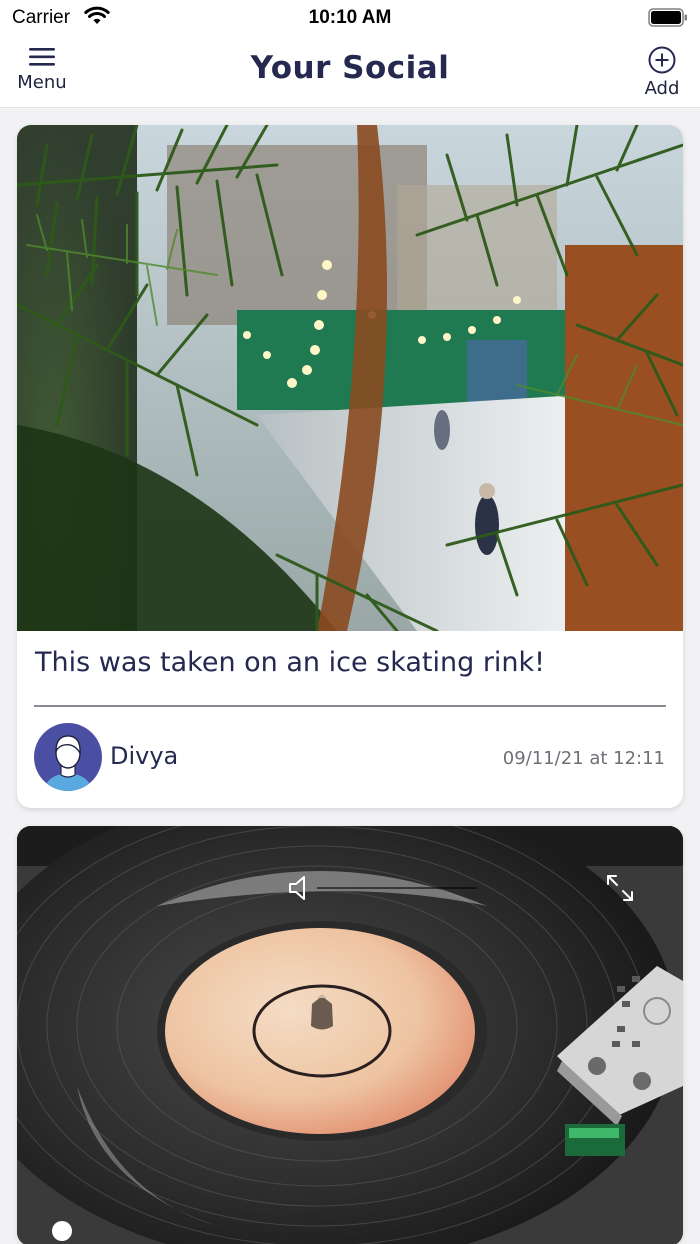 The width and height of the screenshot is (700, 1244). I want to click on divider, so click(350, 706).